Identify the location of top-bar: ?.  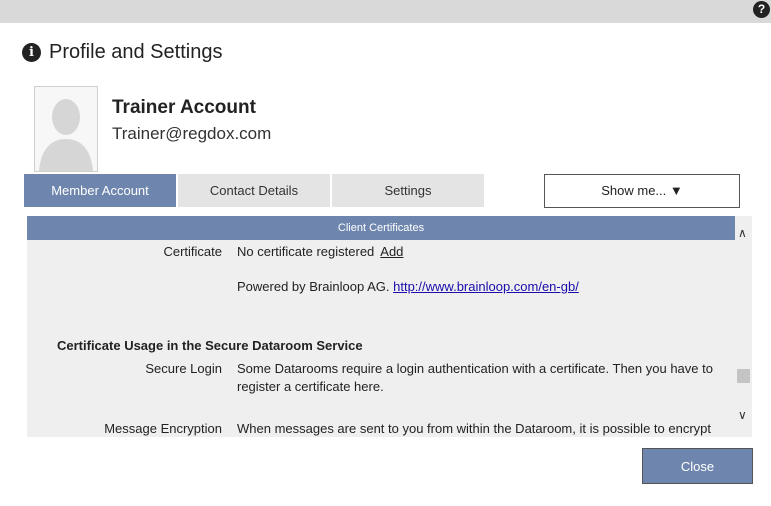
(385, 11).